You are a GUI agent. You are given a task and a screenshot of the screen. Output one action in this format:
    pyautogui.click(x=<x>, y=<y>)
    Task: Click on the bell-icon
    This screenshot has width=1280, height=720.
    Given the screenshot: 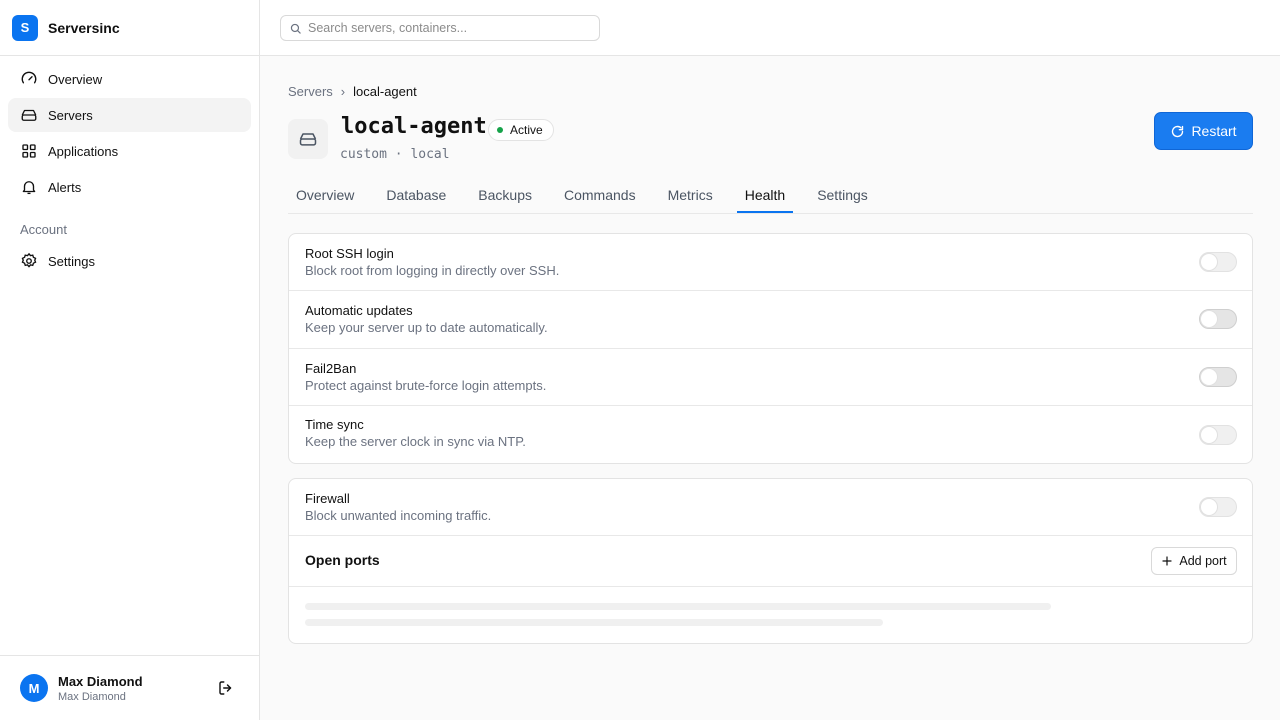 What is the action you would take?
    pyautogui.click(x=29, y=188)
    